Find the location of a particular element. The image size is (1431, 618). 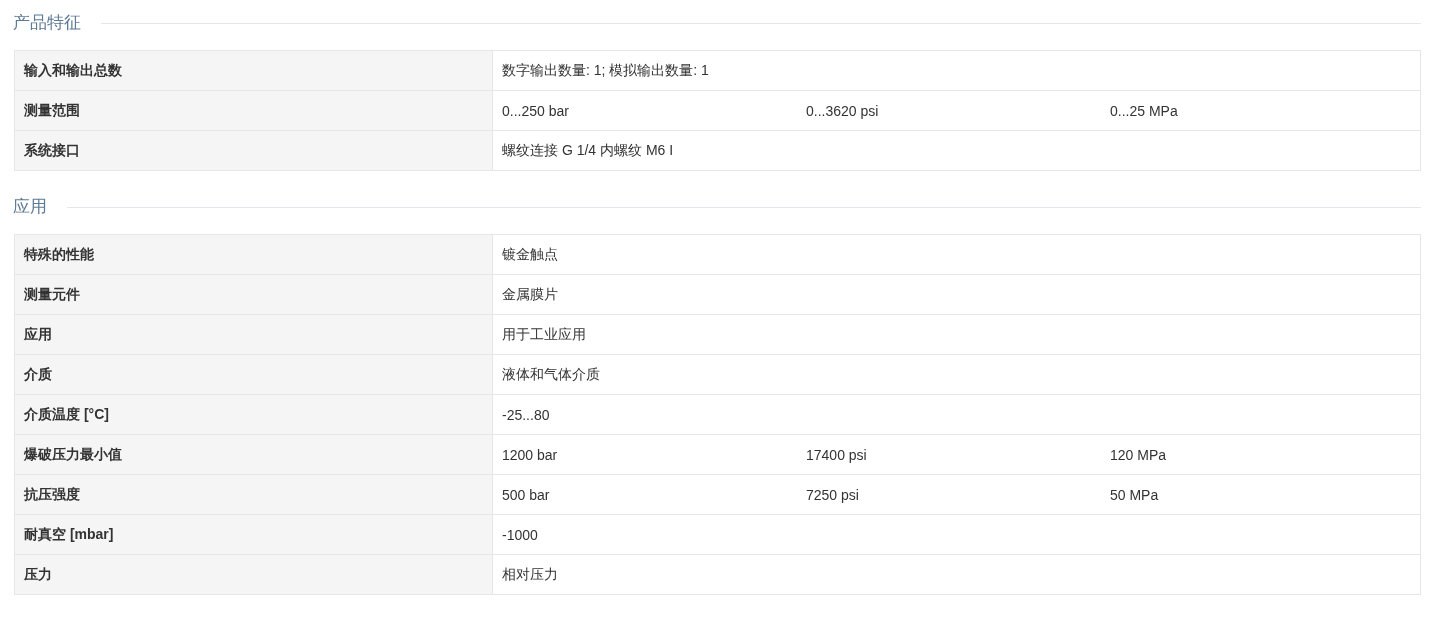

section-title: 应用 is located at coordinates (30, 206).